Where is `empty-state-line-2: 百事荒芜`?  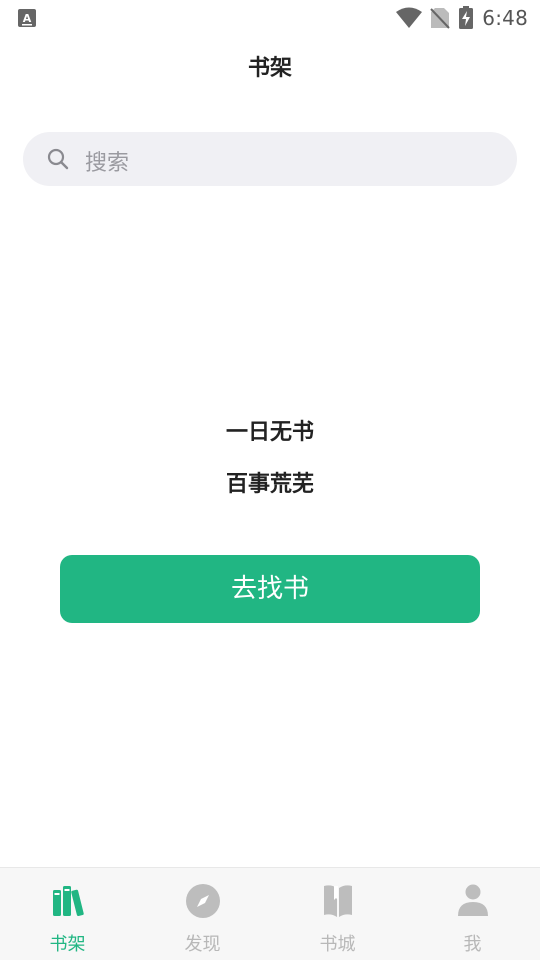
empty-state-line-2: 百事荒芜 is located at coordinates (269, 484).